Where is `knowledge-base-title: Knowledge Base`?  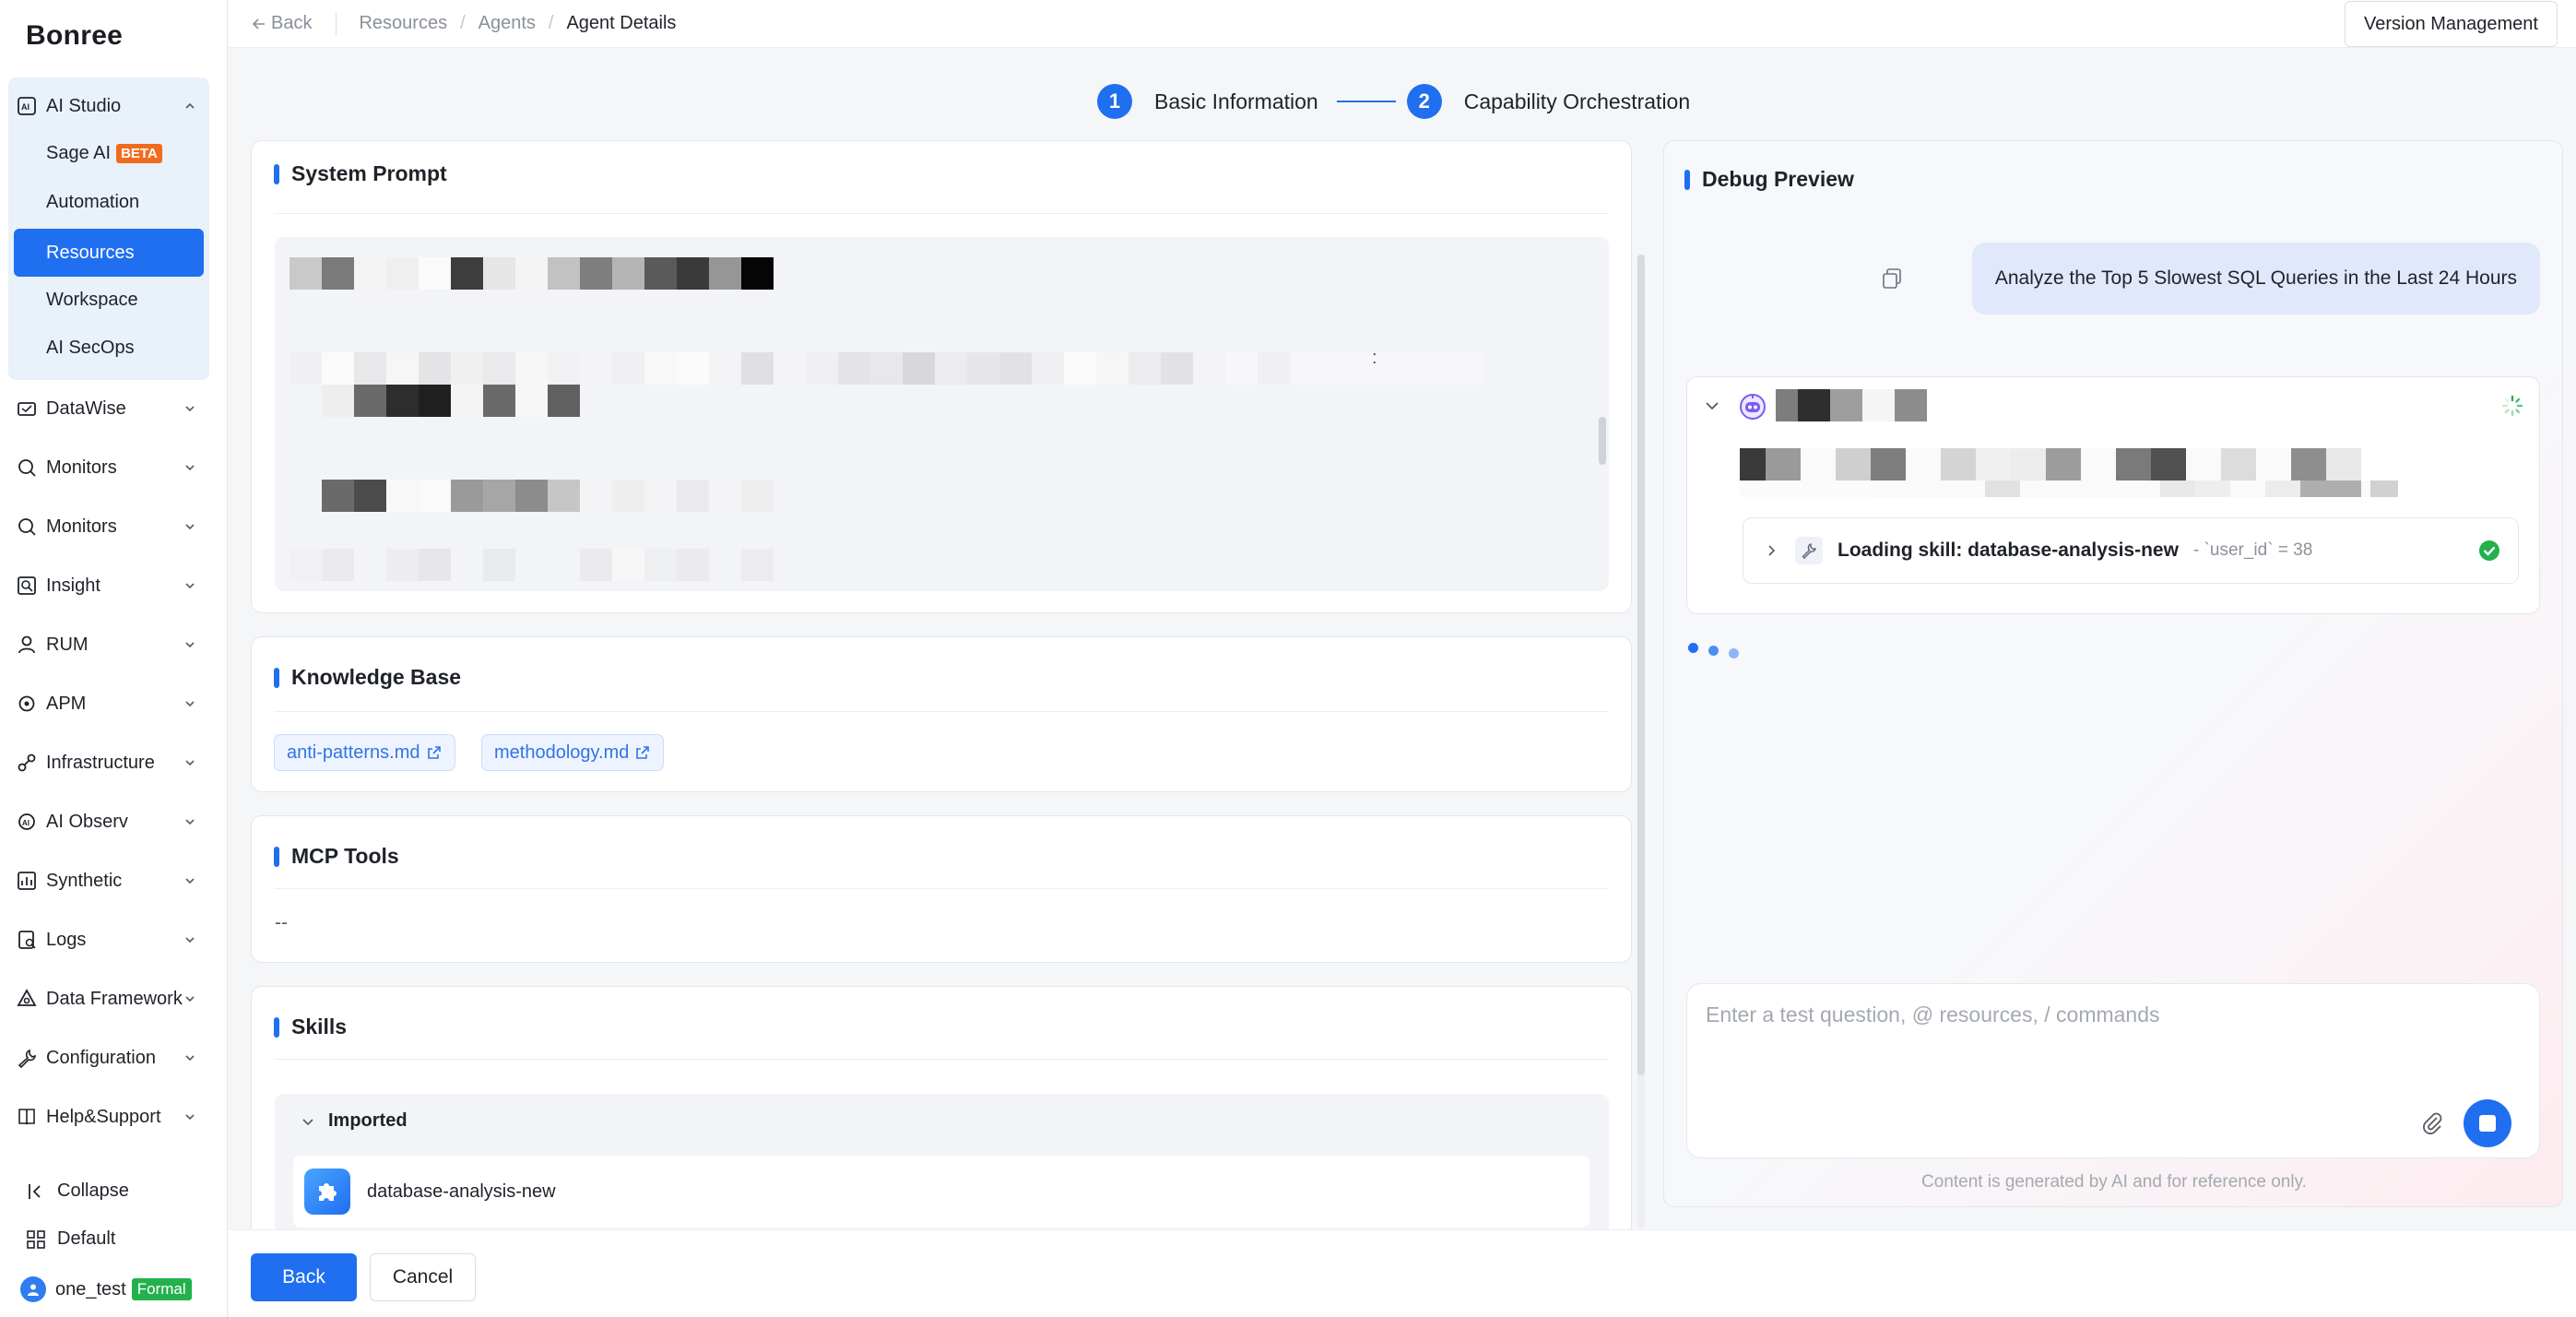 knowledge-base-title: Knowledge Base is located at coordinates (367, 678).